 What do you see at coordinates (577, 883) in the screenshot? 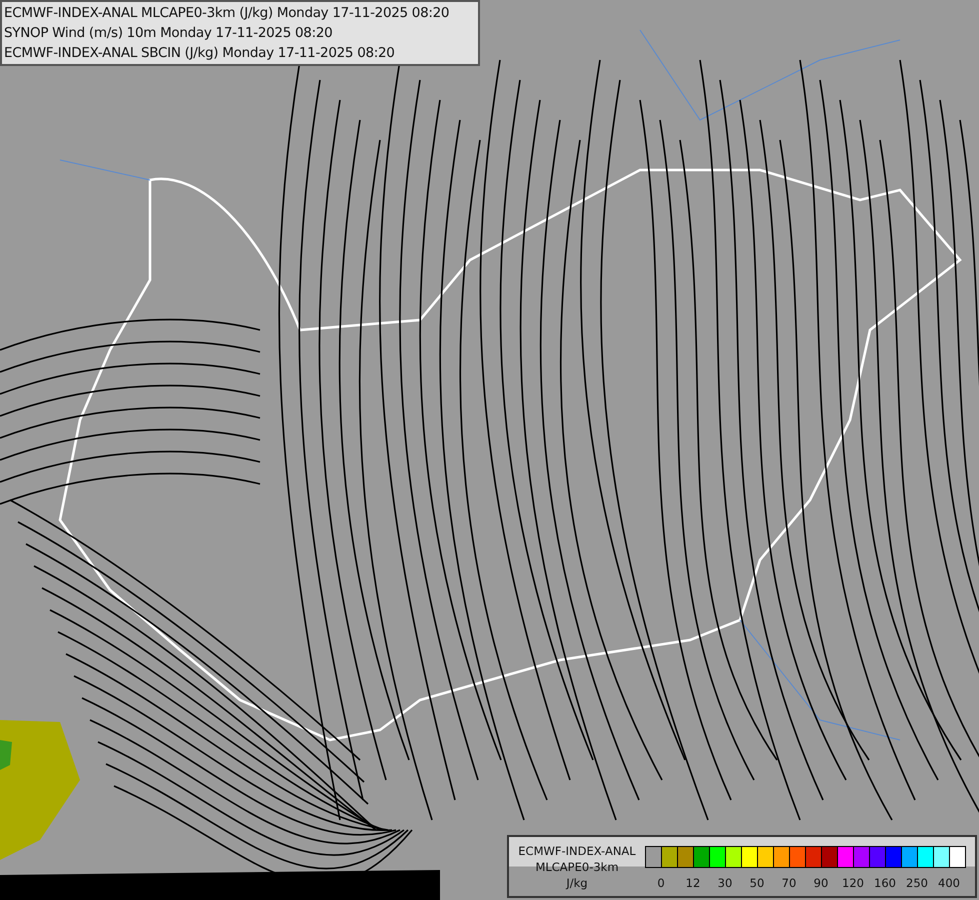
I see `legend-title: J/kg` at bounding box center [577, 883].